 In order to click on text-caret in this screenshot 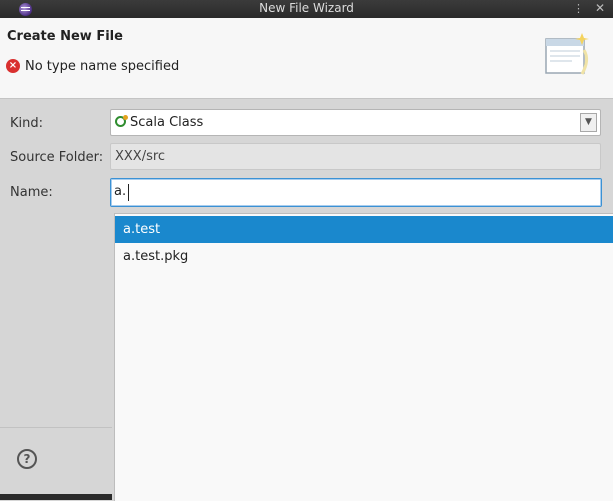, I will do `click(128, 192)`.